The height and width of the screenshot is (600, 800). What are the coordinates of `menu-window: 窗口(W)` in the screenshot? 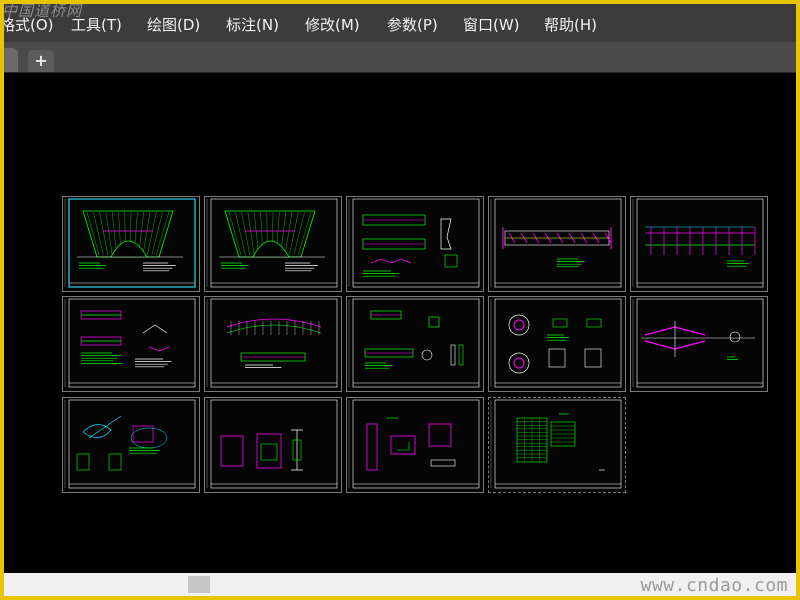 It's located at (491, 25).